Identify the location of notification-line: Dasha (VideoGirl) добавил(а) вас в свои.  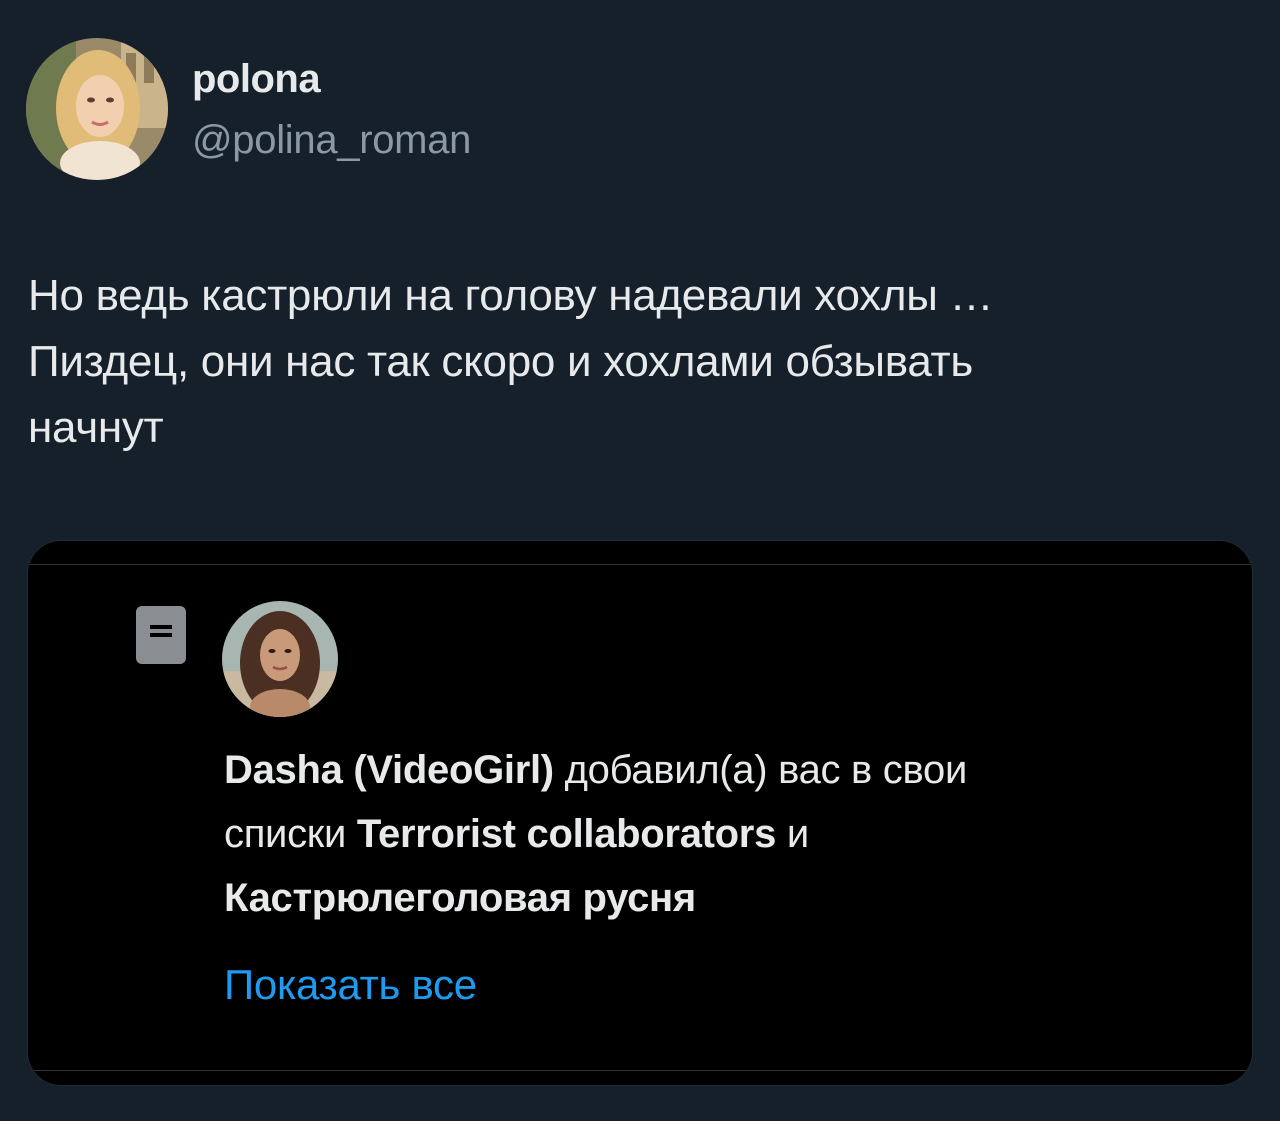
(714, 770).